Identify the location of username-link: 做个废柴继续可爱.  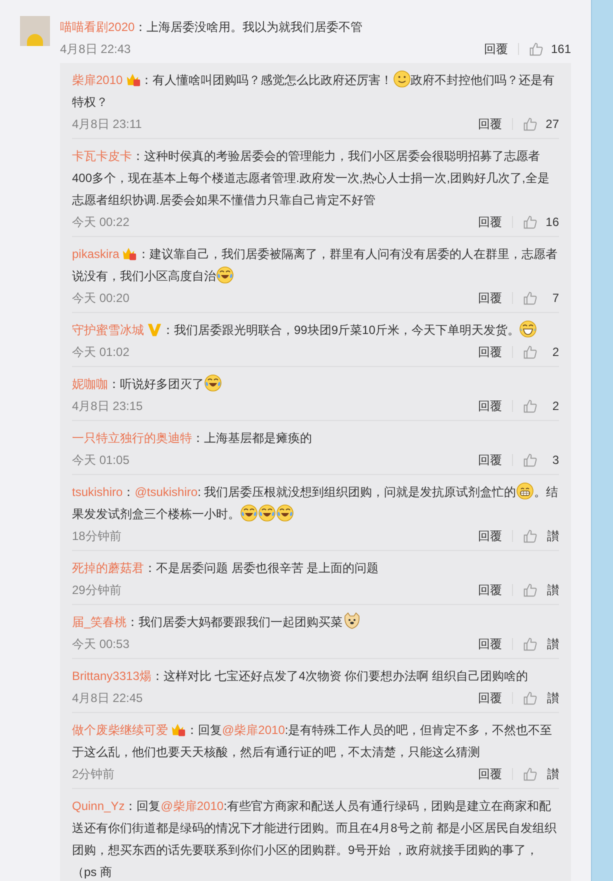
(120, 730).